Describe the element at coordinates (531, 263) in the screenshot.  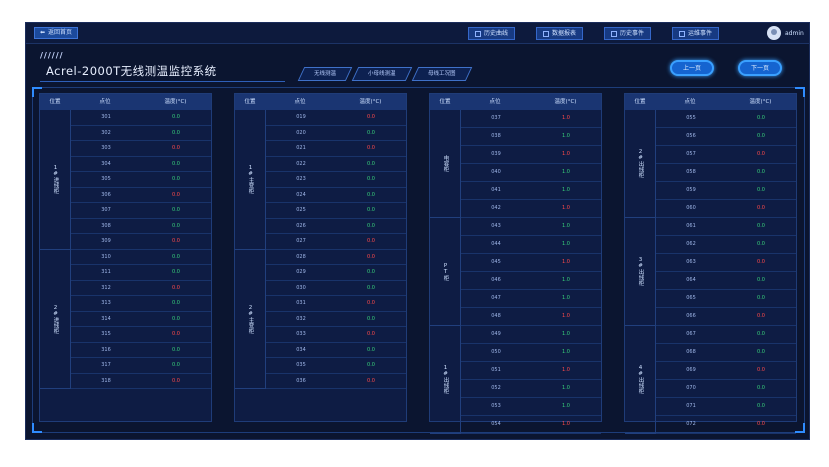
I see `table-row: 045 1.0` at that location.